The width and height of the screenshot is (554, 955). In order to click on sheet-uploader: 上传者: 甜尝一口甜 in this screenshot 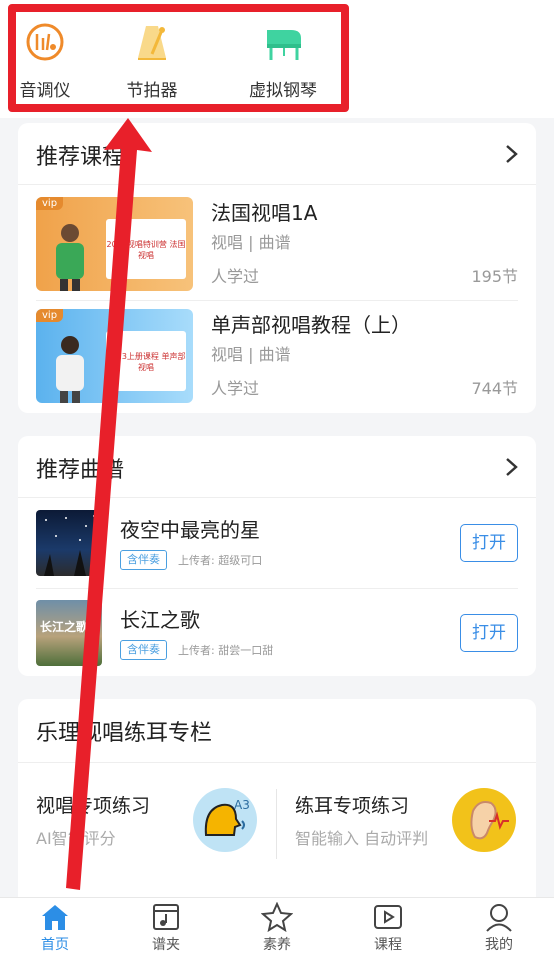, I will do `click(226, 650)`.